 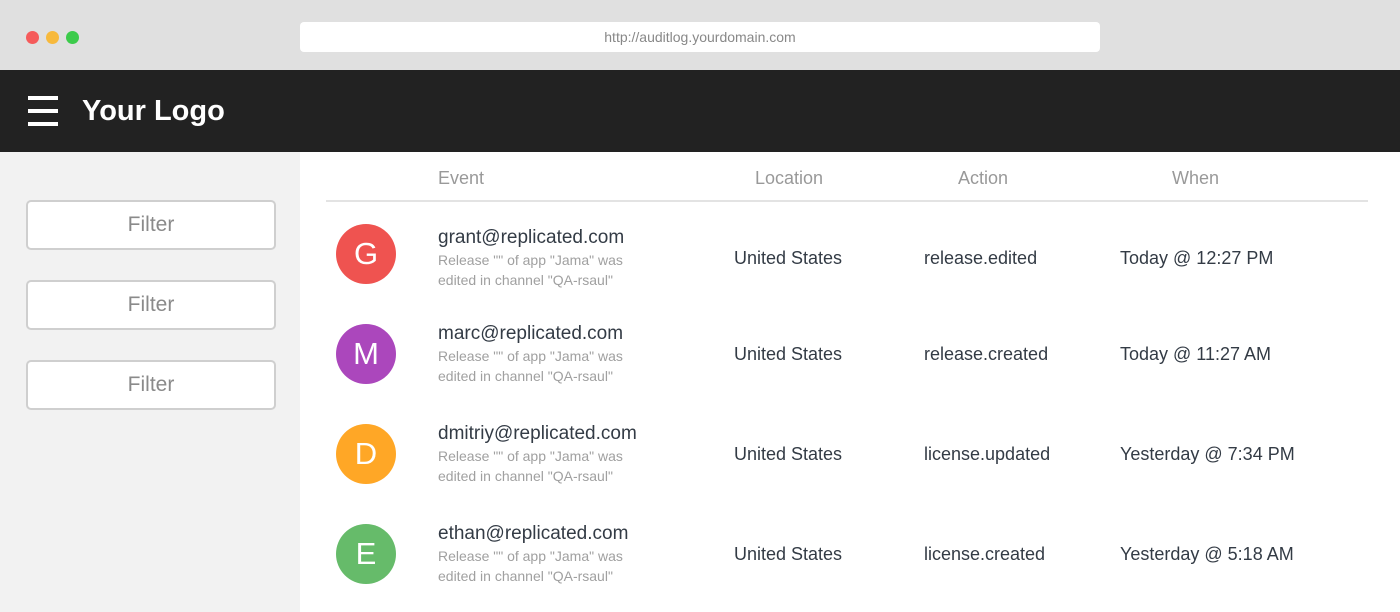 I want to click on logo: Your Logo, so click(x=153, y=111).